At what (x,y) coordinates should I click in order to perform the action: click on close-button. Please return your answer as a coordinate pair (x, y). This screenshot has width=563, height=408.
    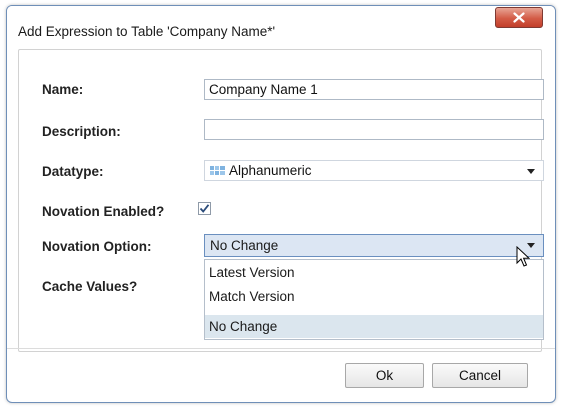
    Looking at the image, I should click on (519, 17).